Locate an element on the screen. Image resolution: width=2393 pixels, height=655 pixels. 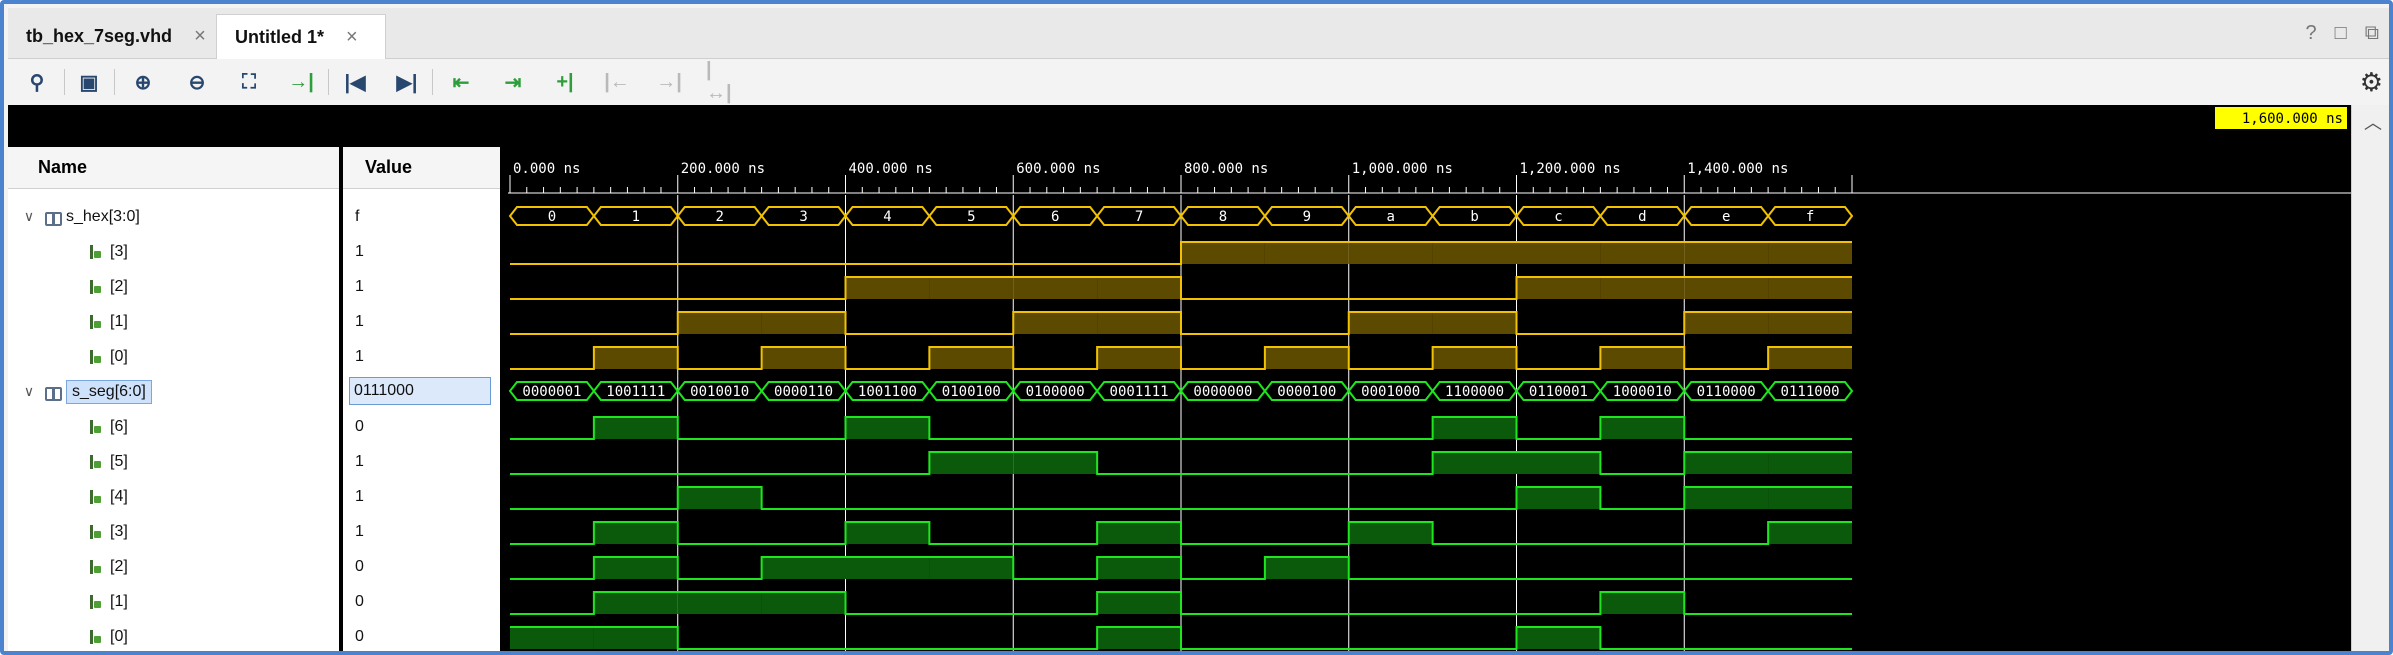
zoom-in-icon: ⊕ is located at coordinates (143, 82).